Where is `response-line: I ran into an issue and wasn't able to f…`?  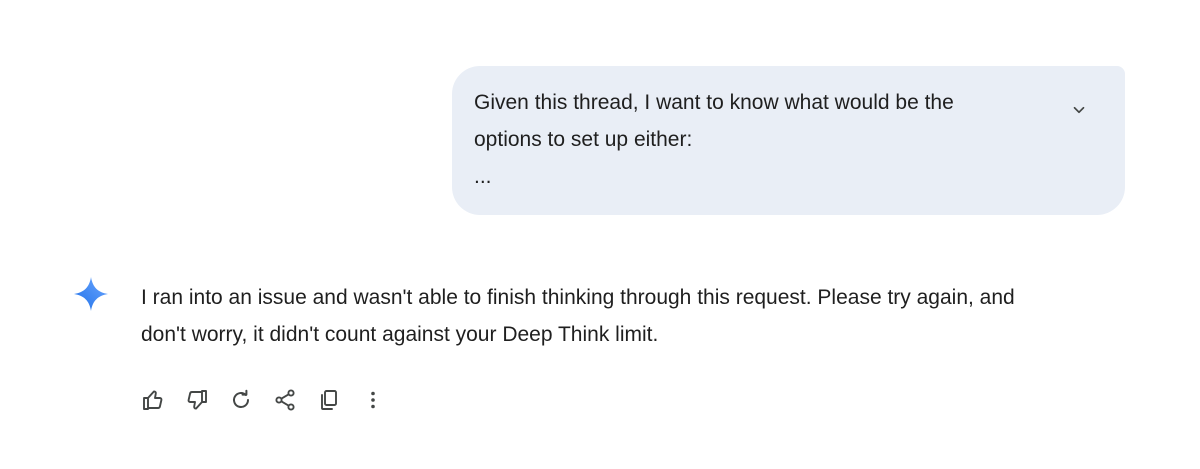 response-line: I ran into an issue and wasn't able to f… is located at coordinates (578, 297).